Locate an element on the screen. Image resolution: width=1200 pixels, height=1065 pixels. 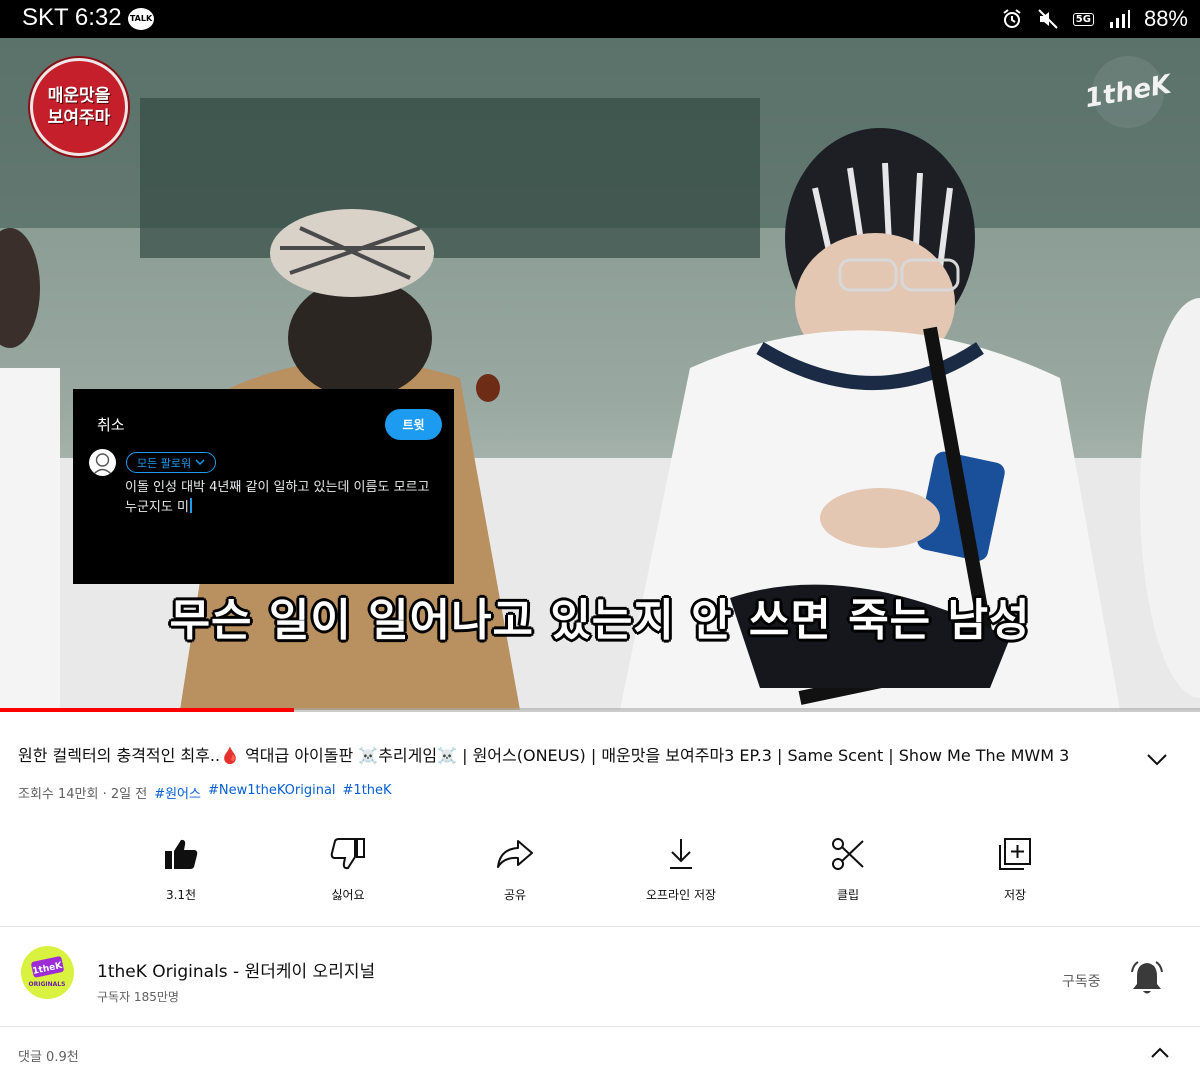
save-label: 저장 is located at coordinates (1015, 895).